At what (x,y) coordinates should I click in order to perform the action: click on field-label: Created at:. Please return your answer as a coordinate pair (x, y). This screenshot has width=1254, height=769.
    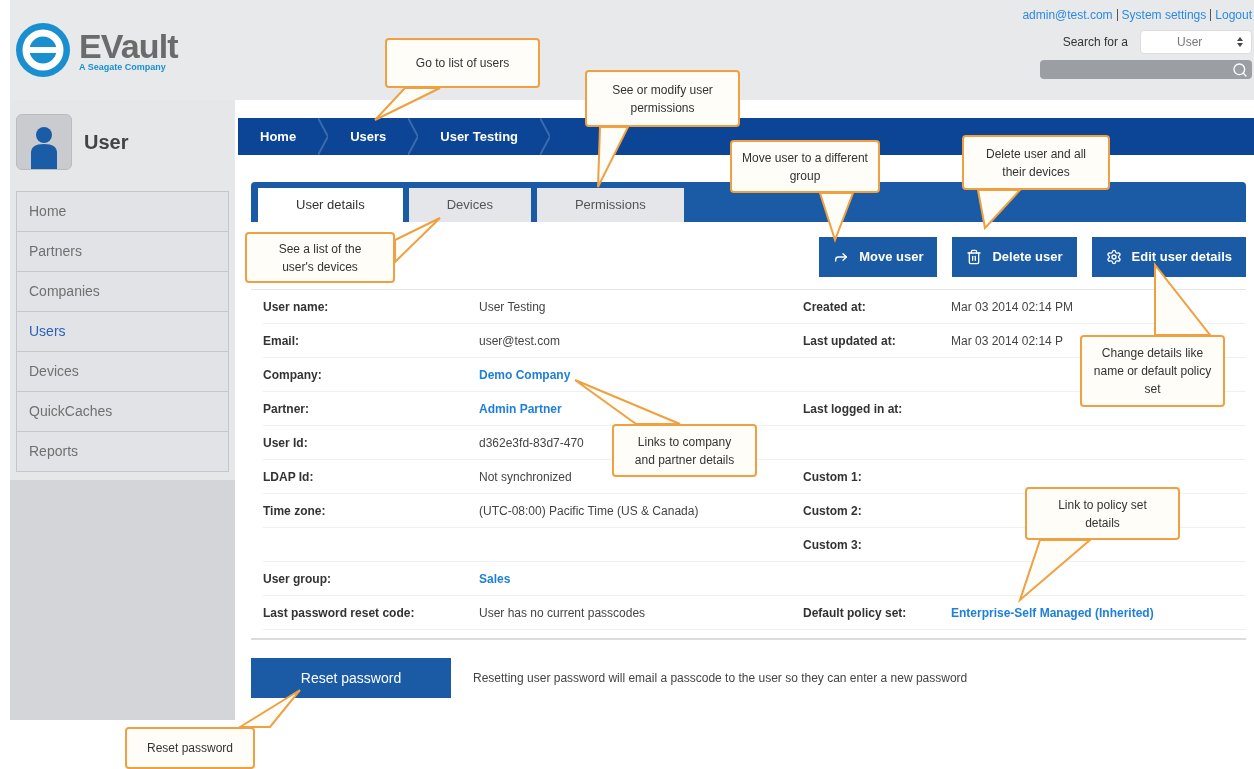
    Looking at the image, I should click on (834, 307).